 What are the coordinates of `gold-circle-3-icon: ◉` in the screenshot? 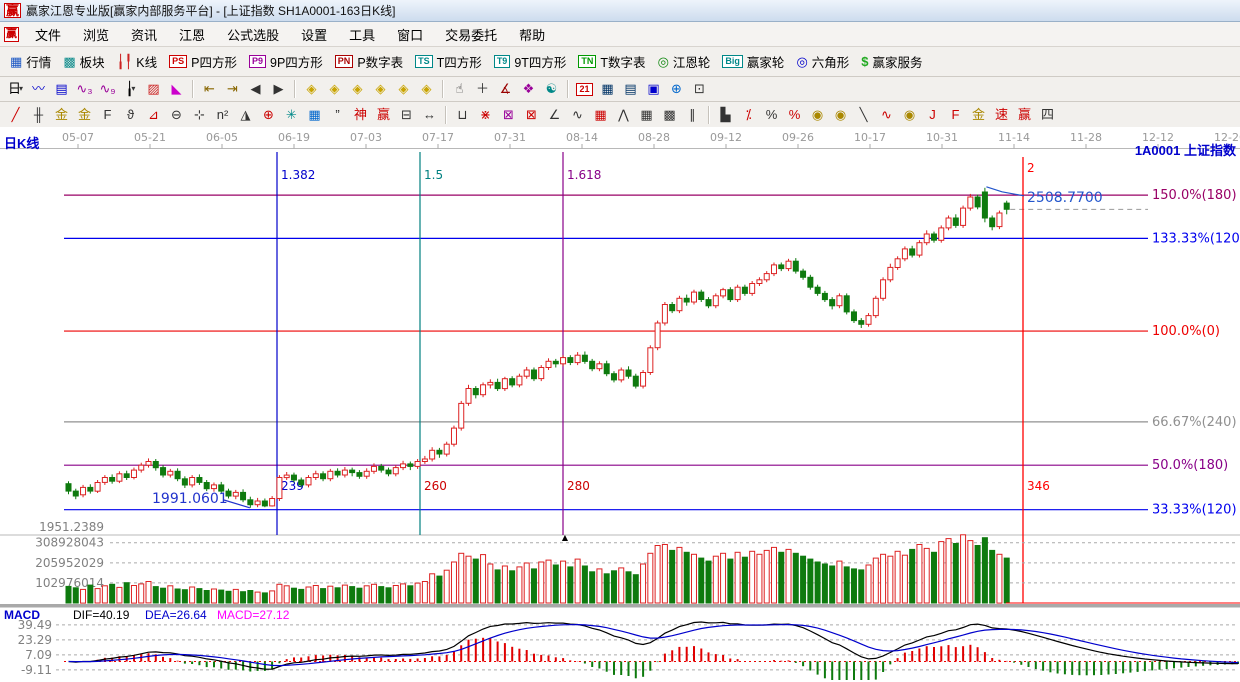 It's located at (909, 115).